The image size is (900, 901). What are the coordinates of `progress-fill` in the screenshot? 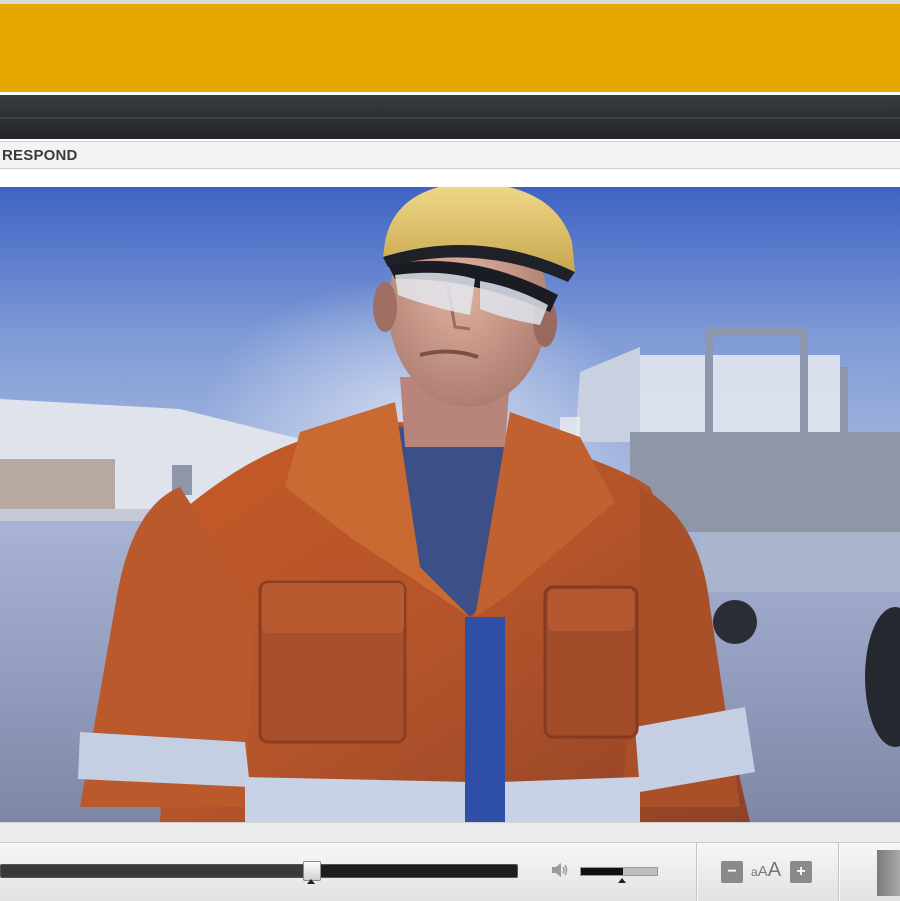 It's located at (156, 871).